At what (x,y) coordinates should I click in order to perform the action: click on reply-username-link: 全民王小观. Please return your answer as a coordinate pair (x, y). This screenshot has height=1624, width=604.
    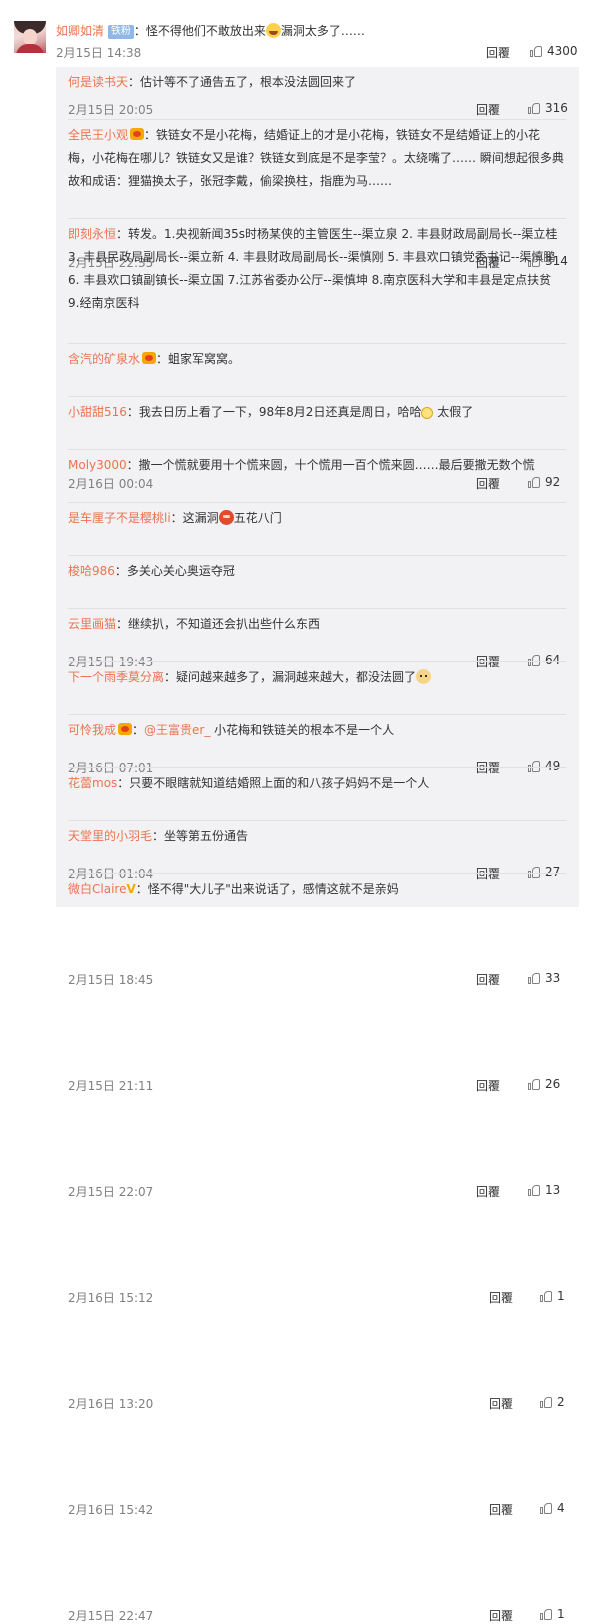
    Looking at the image, I should click on (98, 135).